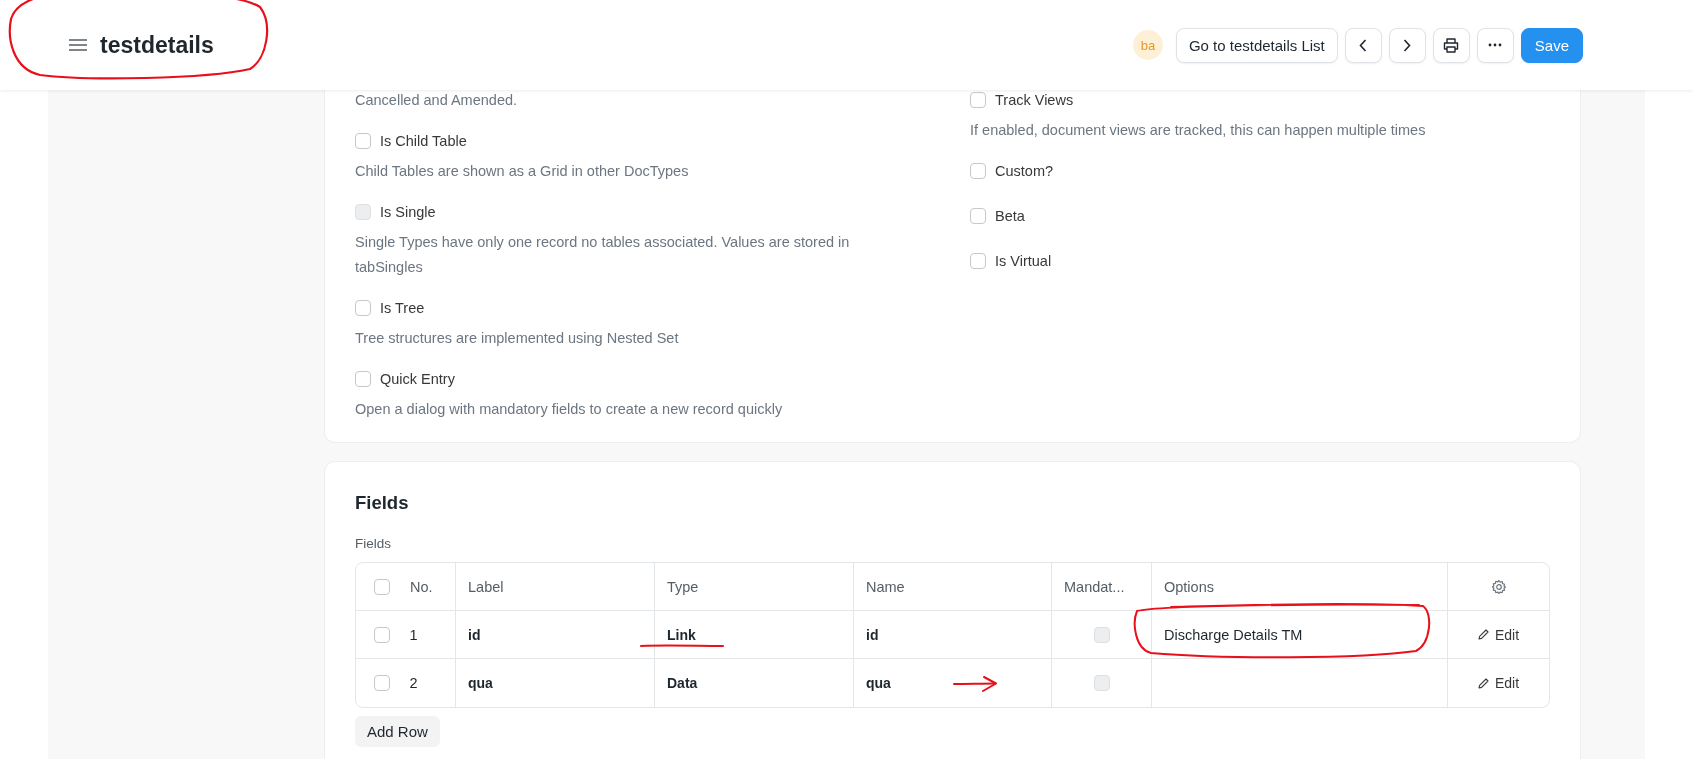 Image resolution: width=1693 pixels, height=759 pixels. Describe the element at coordinates (421, 586) in the screenshot. I see `column-header: No.` at that location.